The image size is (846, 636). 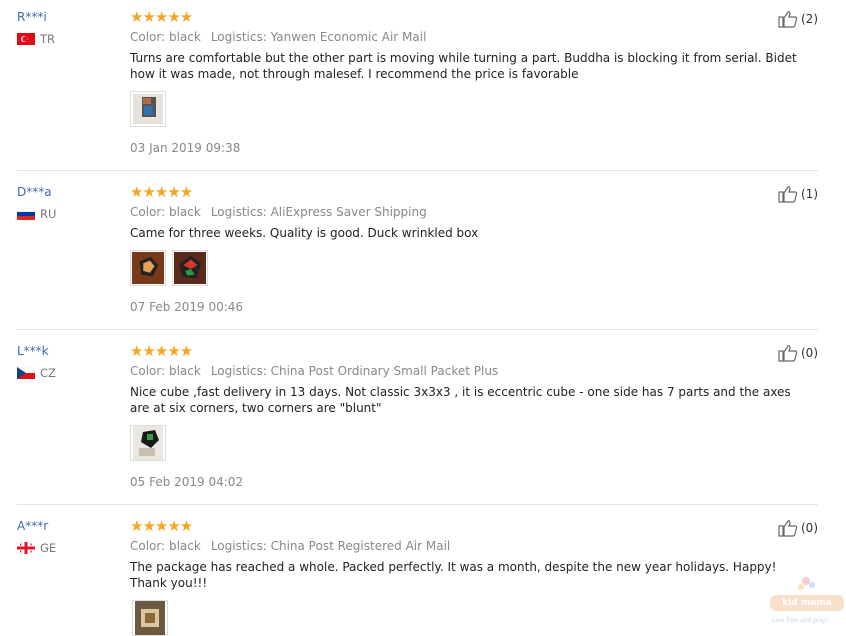 I want to click on flag-ru-icon, so click(x=26, y=214).